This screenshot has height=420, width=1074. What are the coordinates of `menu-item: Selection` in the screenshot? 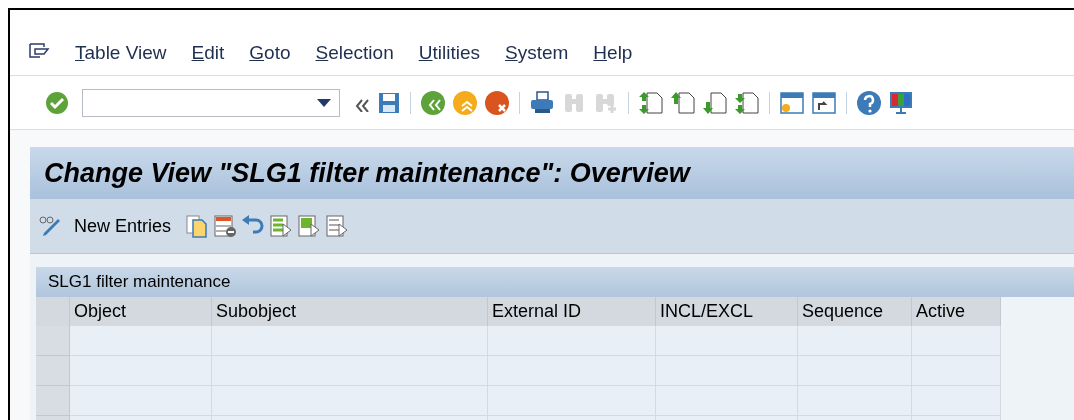 It's located at (354, 53).